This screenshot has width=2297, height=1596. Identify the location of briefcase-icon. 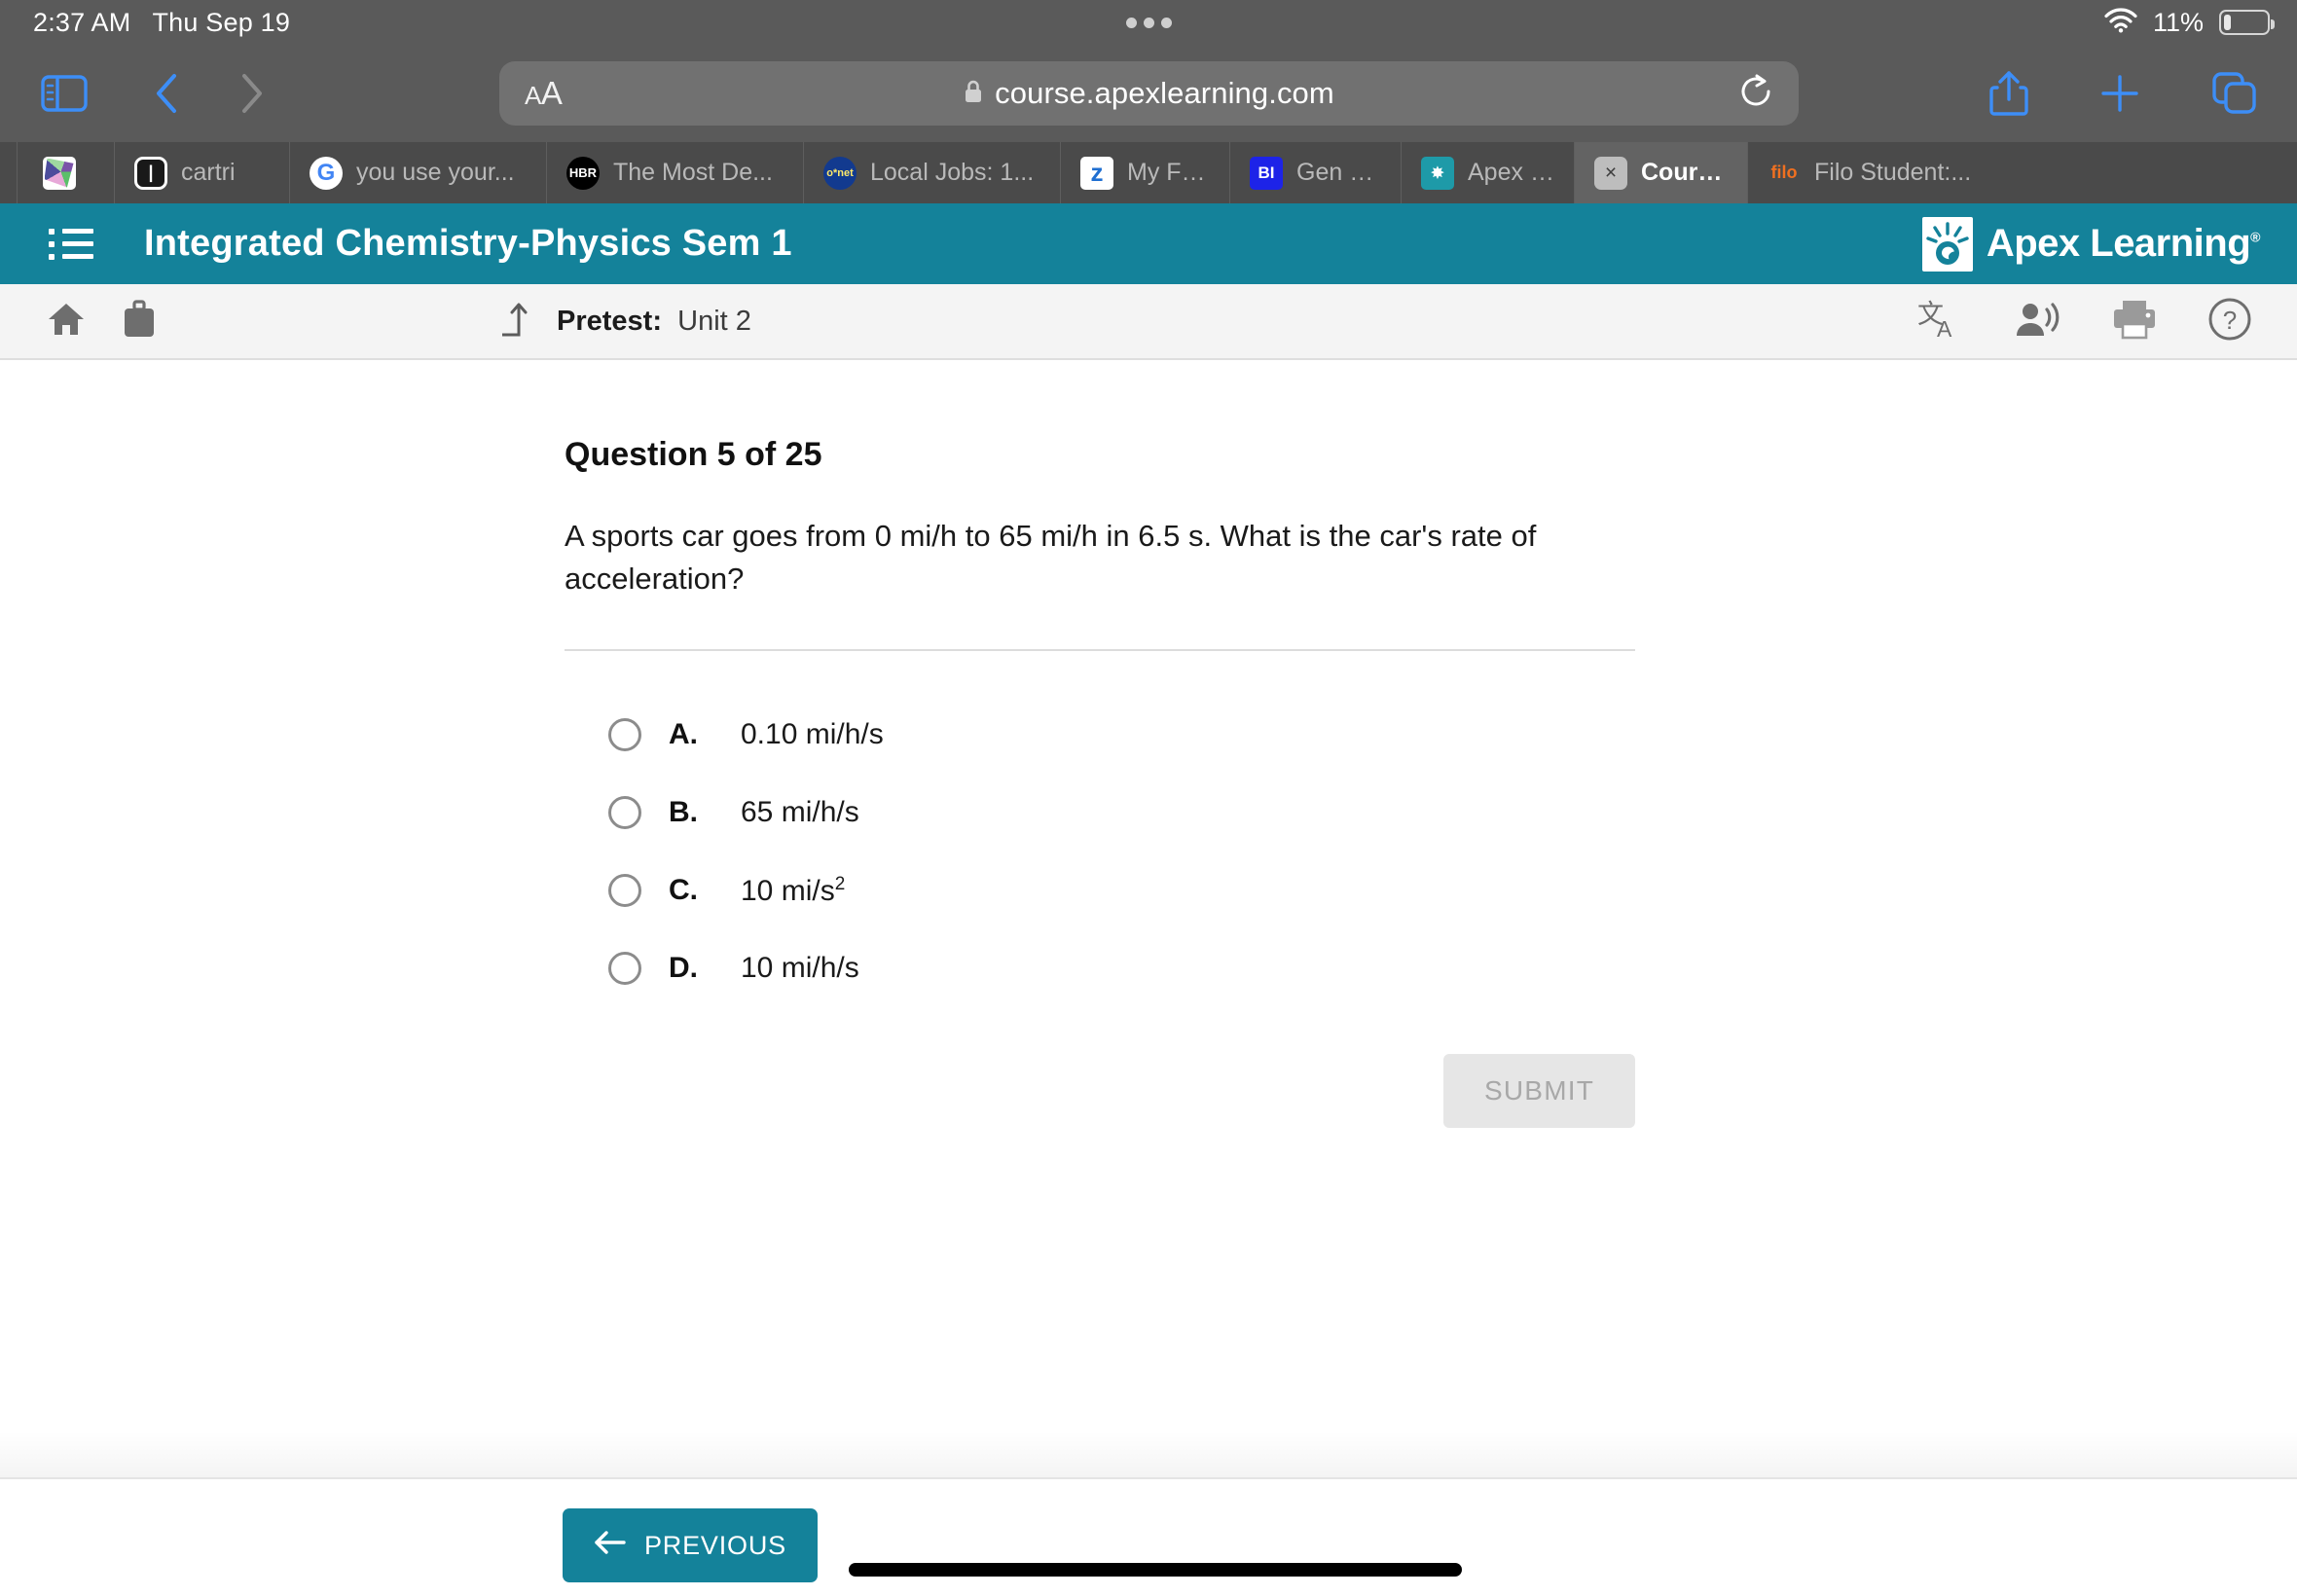
(139, 321).